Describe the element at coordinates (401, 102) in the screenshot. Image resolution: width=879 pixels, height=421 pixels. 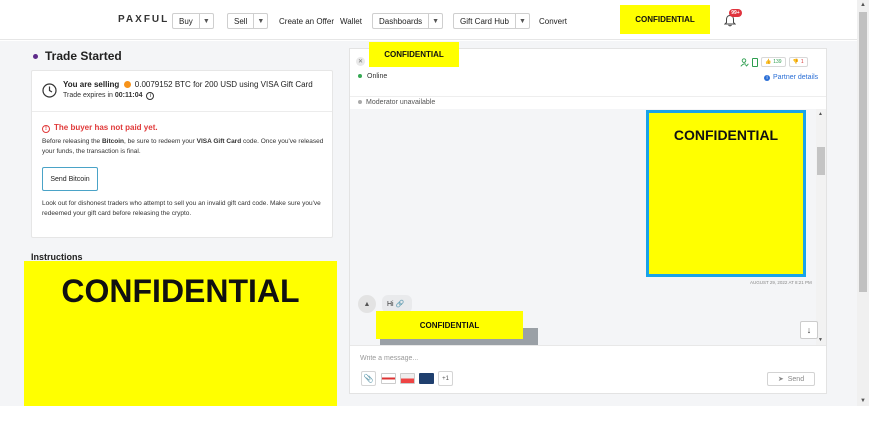
I see `moderator-text: Moderator unavailable` at that location.